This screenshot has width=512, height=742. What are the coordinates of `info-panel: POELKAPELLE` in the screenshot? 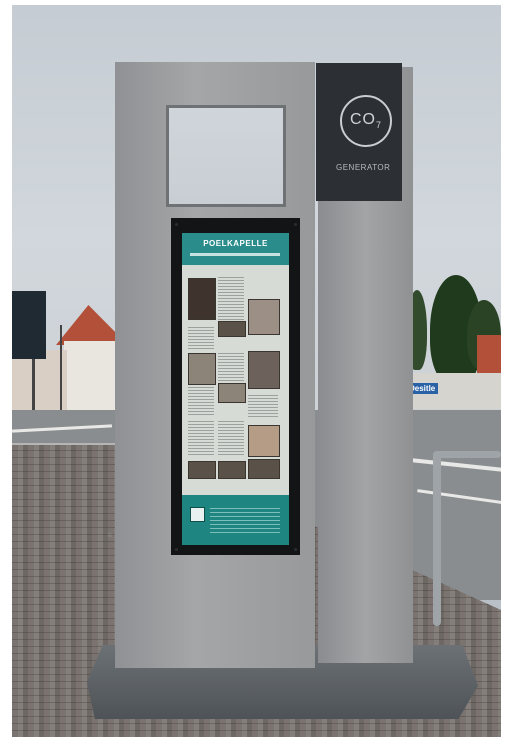 It's located at (235, 389).